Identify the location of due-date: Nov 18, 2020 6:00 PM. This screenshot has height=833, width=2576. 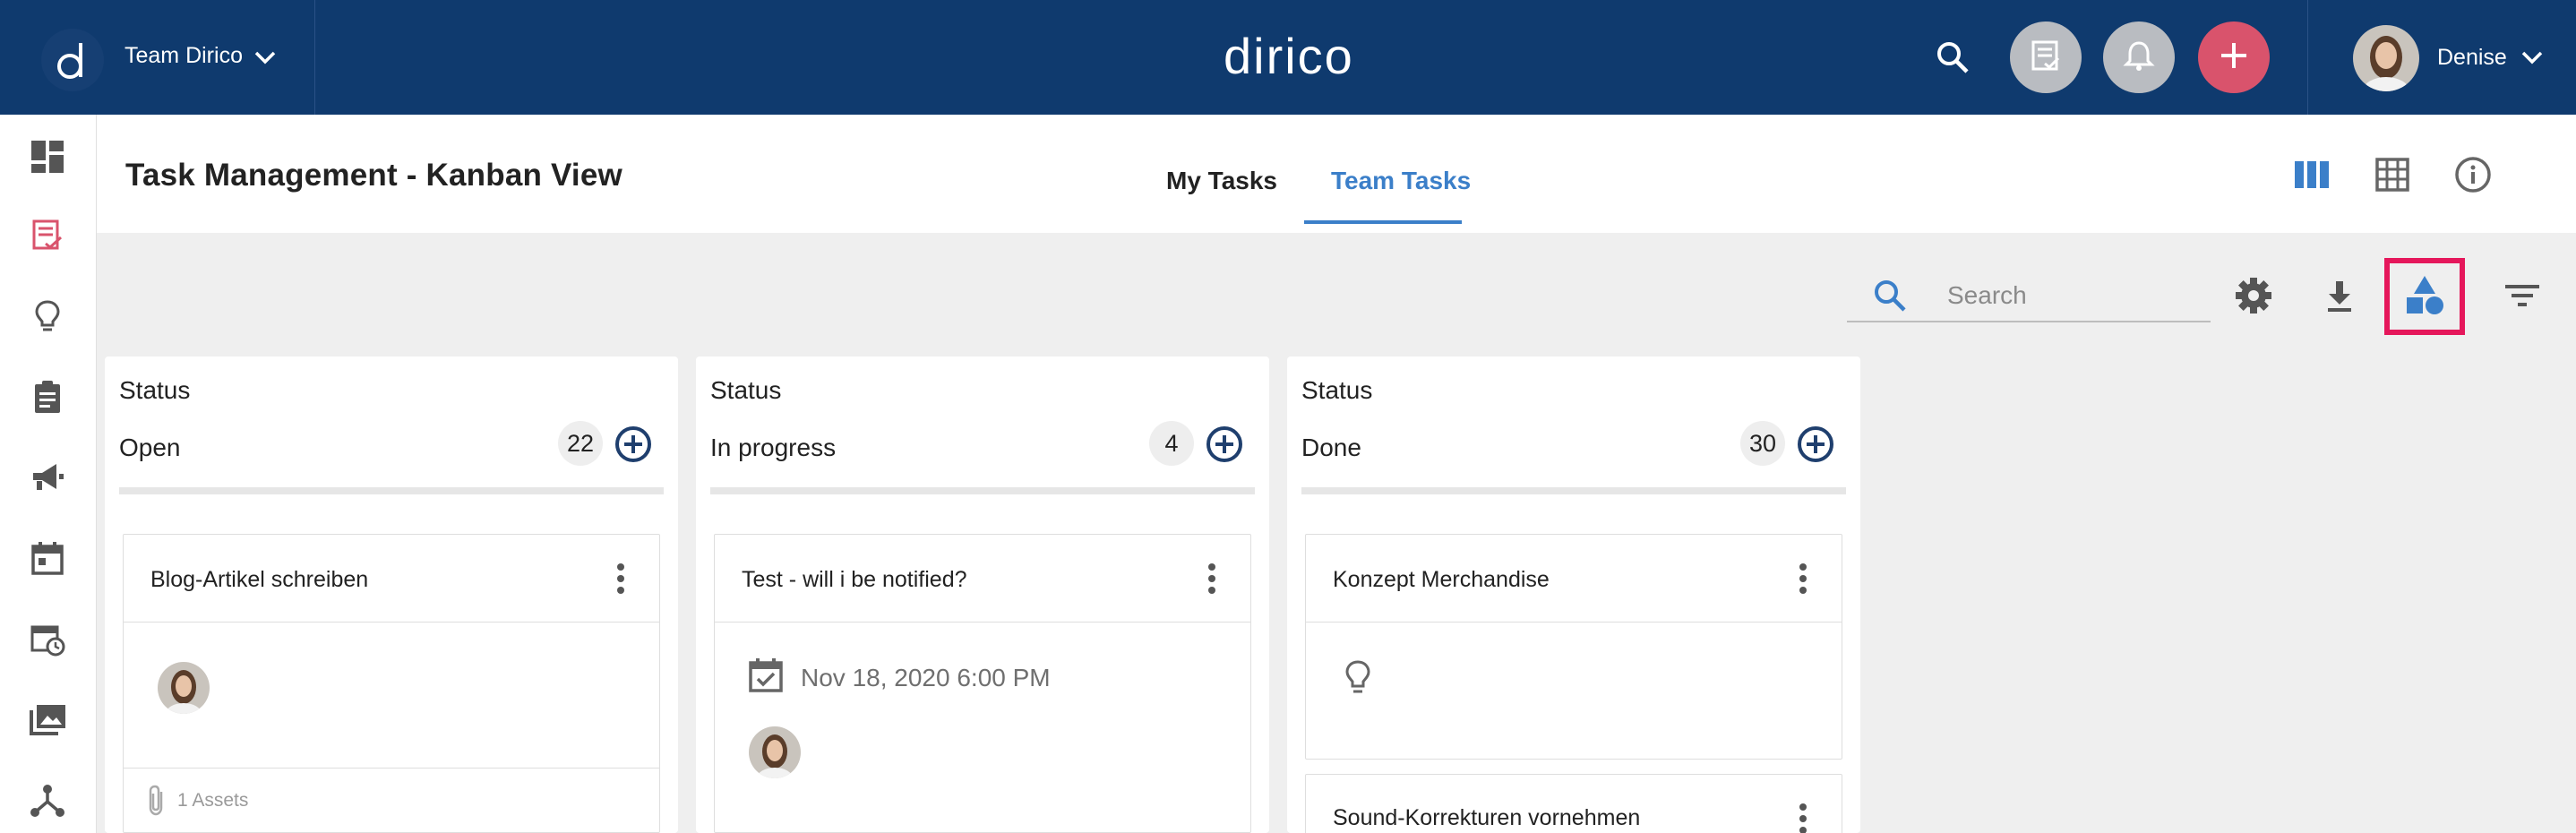
(926, 677).